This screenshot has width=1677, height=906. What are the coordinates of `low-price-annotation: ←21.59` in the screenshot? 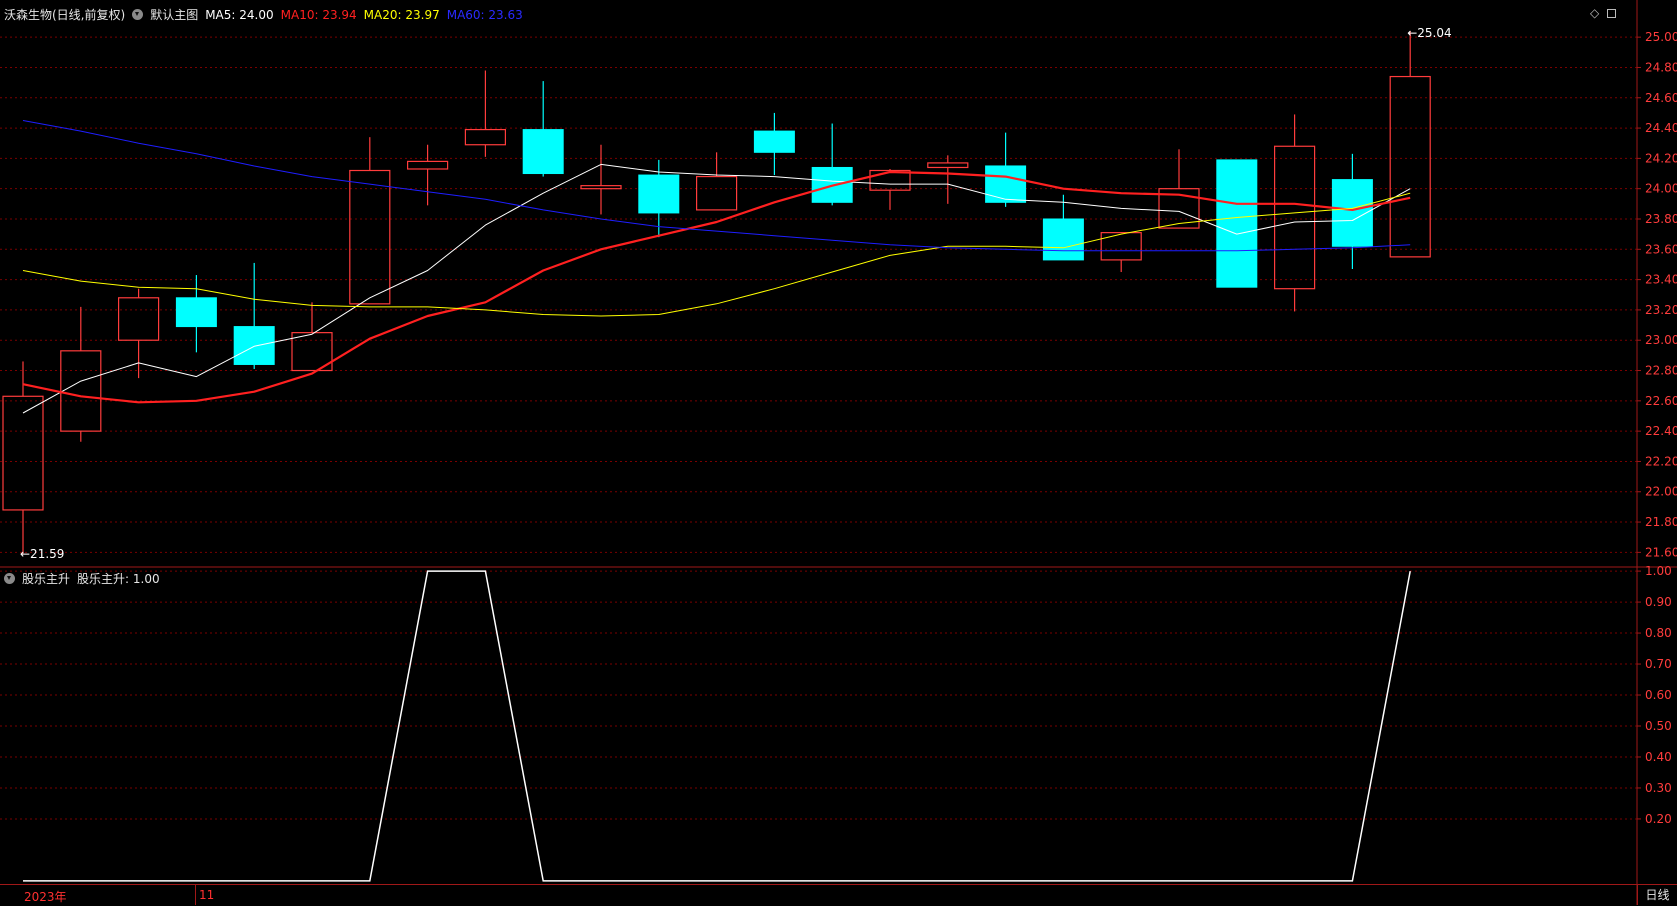 It's located at (42, 554).